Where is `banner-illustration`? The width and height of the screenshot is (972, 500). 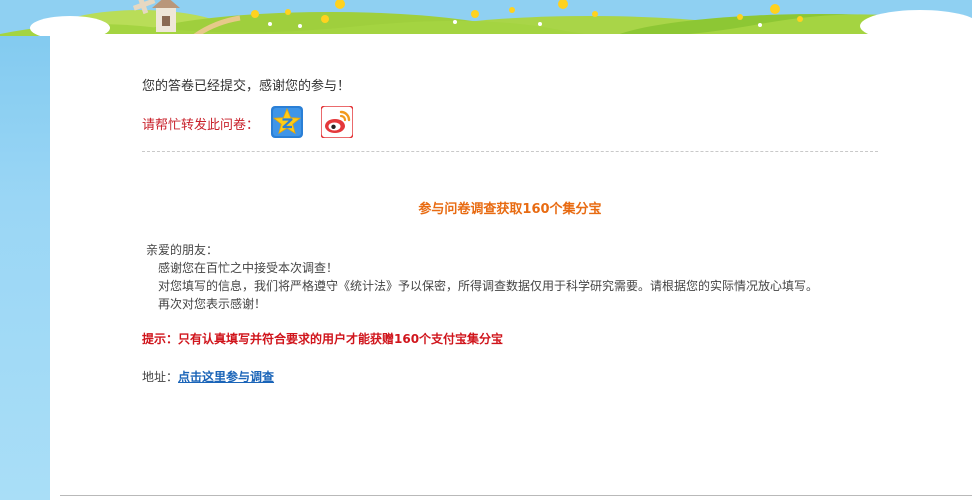 banner-illustration is located at coordinates (486, 18).